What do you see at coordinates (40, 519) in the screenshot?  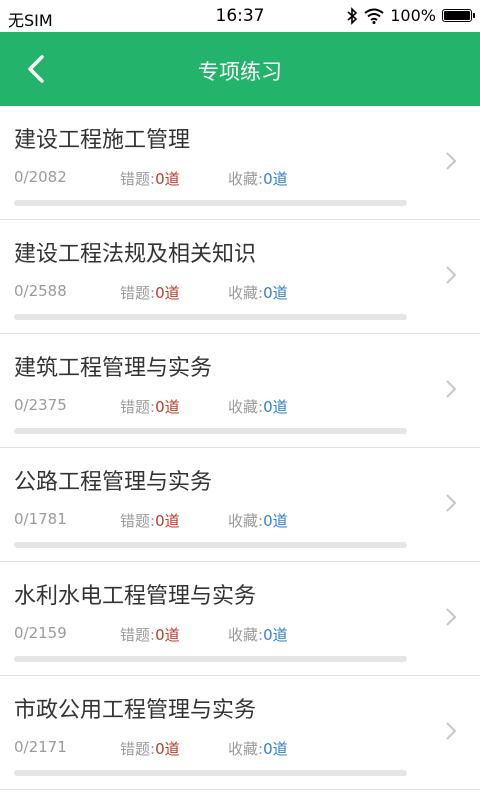 I see `progress-count: 0/1781` at bounding box center [40, 519].